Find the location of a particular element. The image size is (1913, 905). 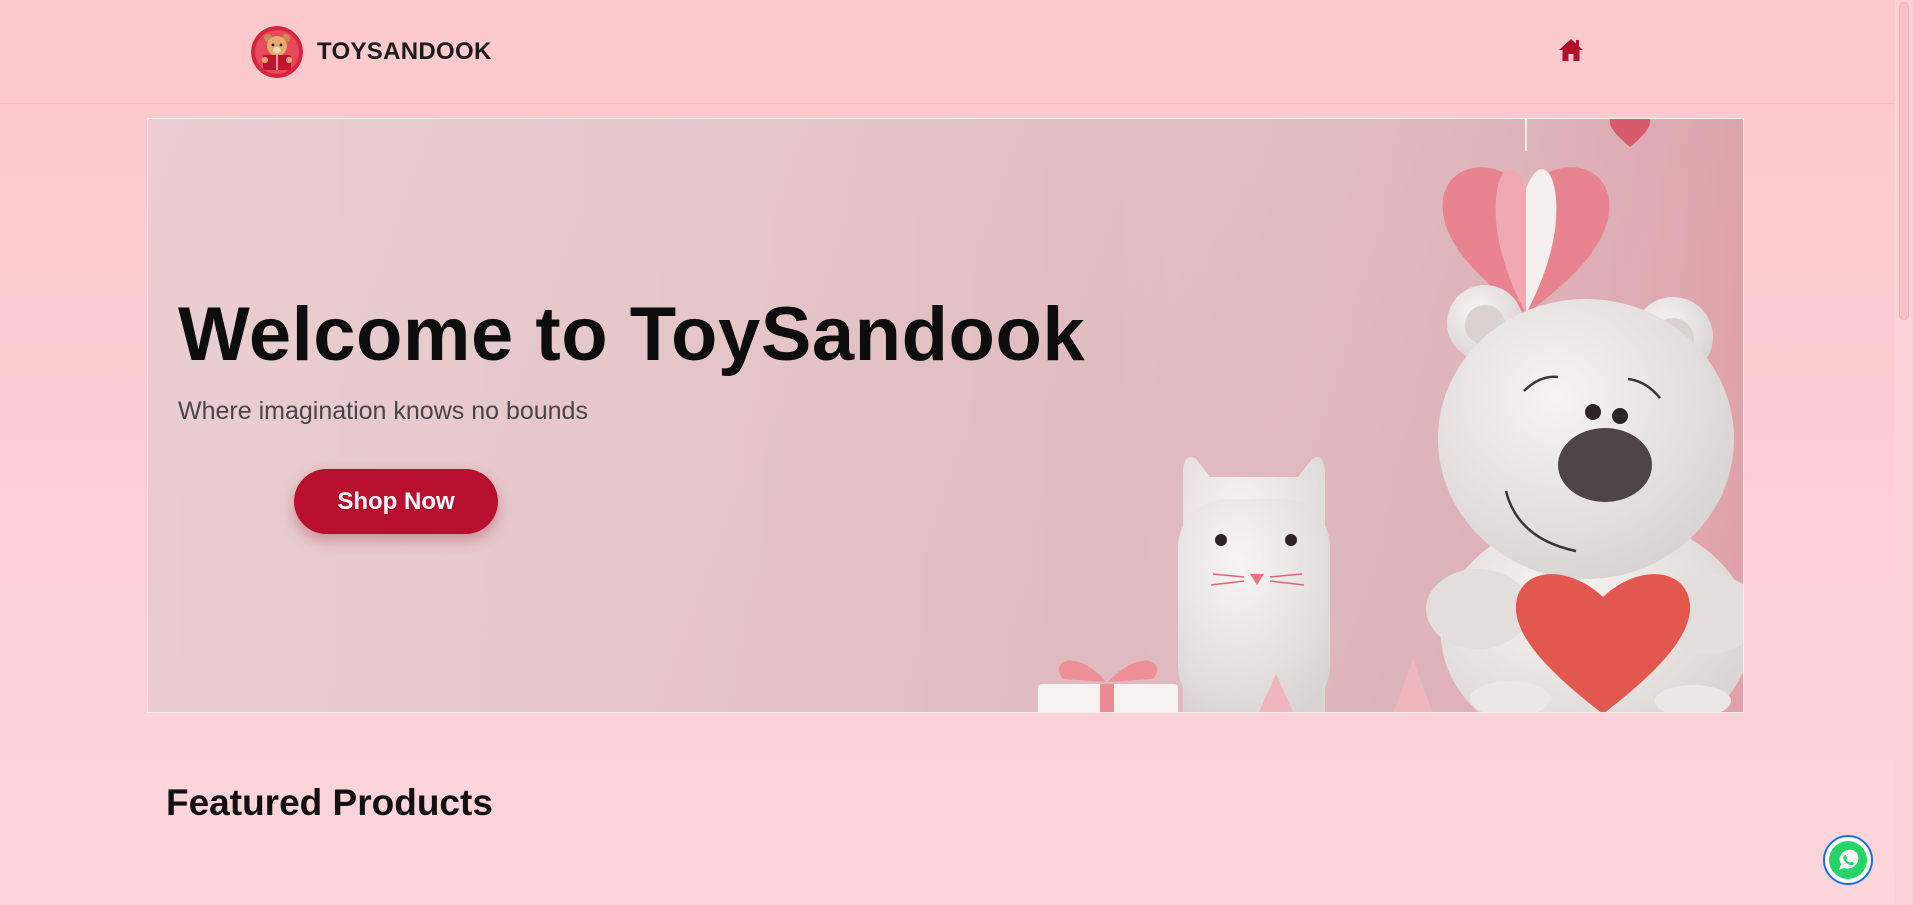

whatsapp-icon is located at coordinates (1848, 860).